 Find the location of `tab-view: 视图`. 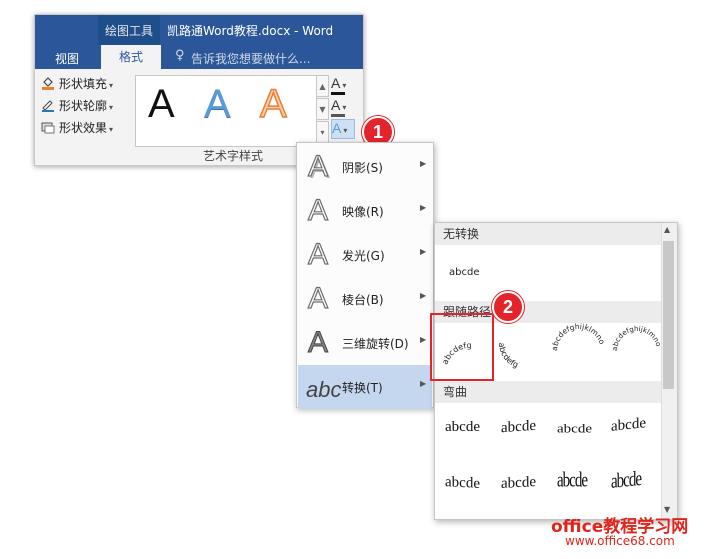

tab-view: 视图 is located at coordinates (67, 58).